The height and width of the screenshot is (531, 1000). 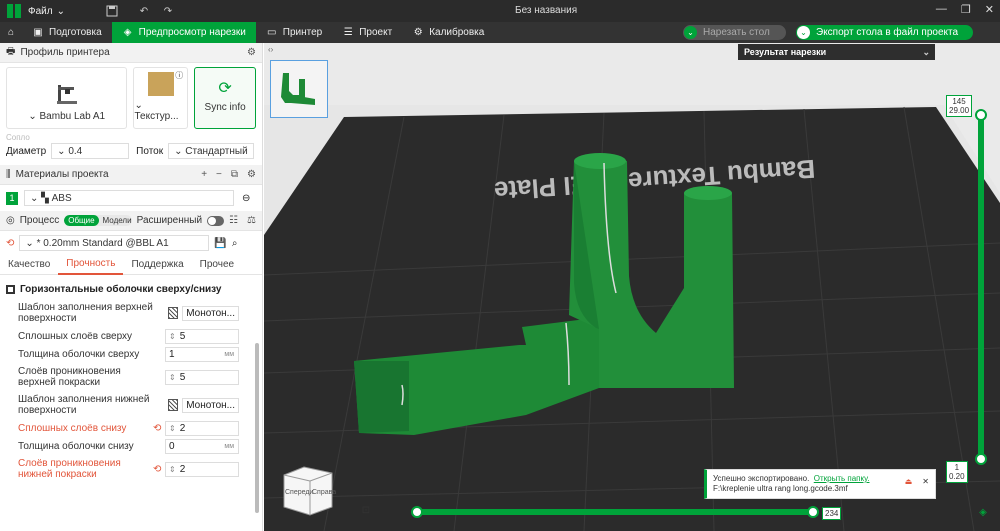 I want to click on title-bar: Файл ⌄ ↶ ↷ Без названия — ❐ ✕, so click(x=500, y=11).